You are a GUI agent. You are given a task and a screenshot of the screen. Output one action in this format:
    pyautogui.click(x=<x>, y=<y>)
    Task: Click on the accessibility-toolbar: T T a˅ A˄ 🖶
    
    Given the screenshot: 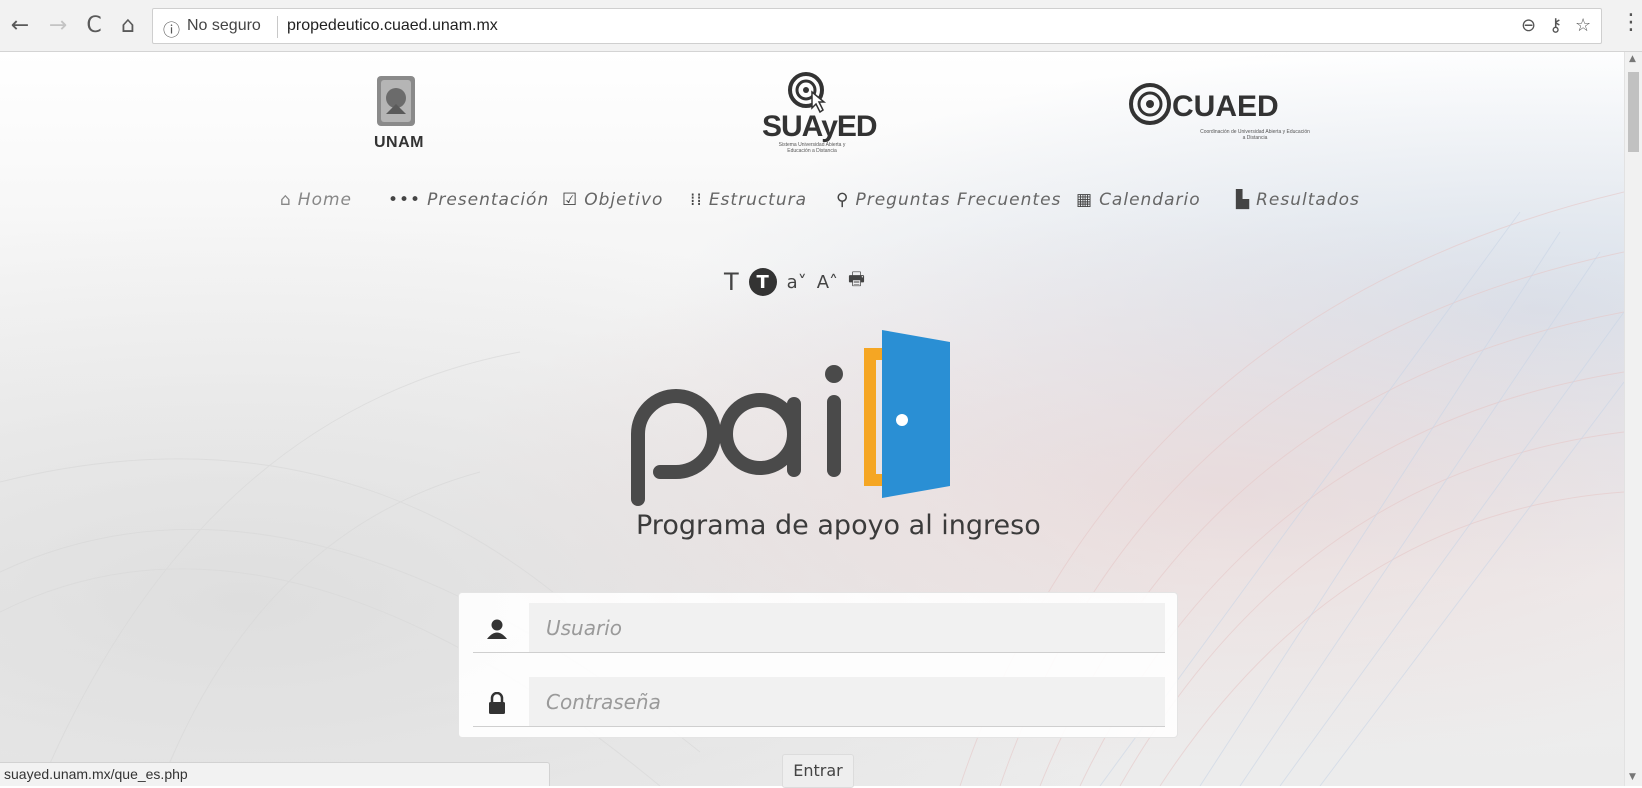 What is the action you would take?
    pyautogui.click(x=794, y=282)
    